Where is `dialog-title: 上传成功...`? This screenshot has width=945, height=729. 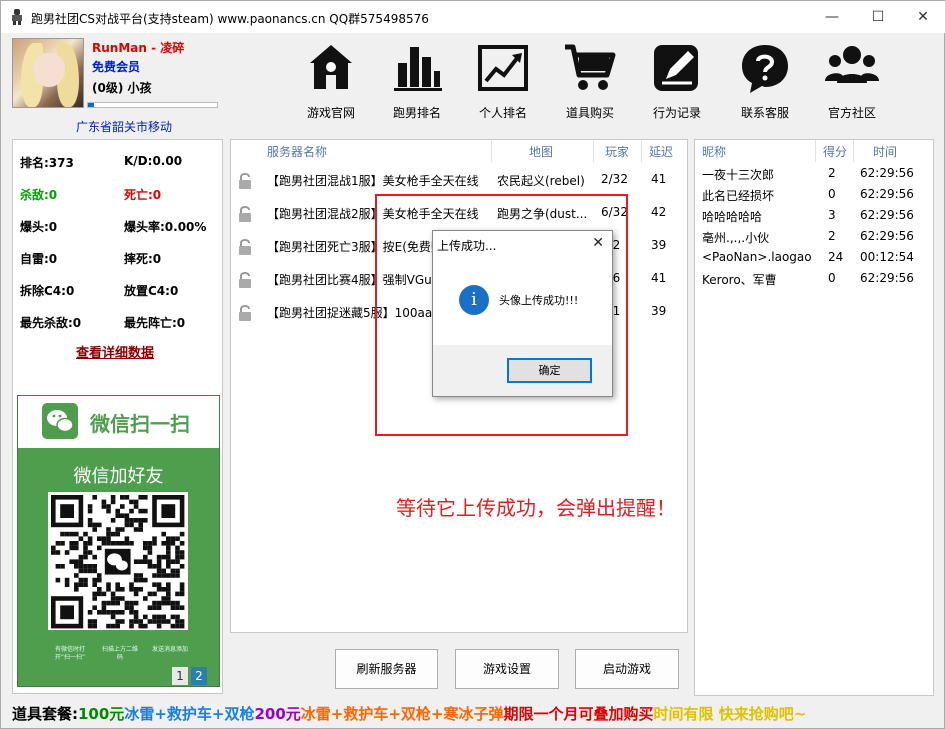
dialog-title: 上传成功... is located at coordinates (467, 246).